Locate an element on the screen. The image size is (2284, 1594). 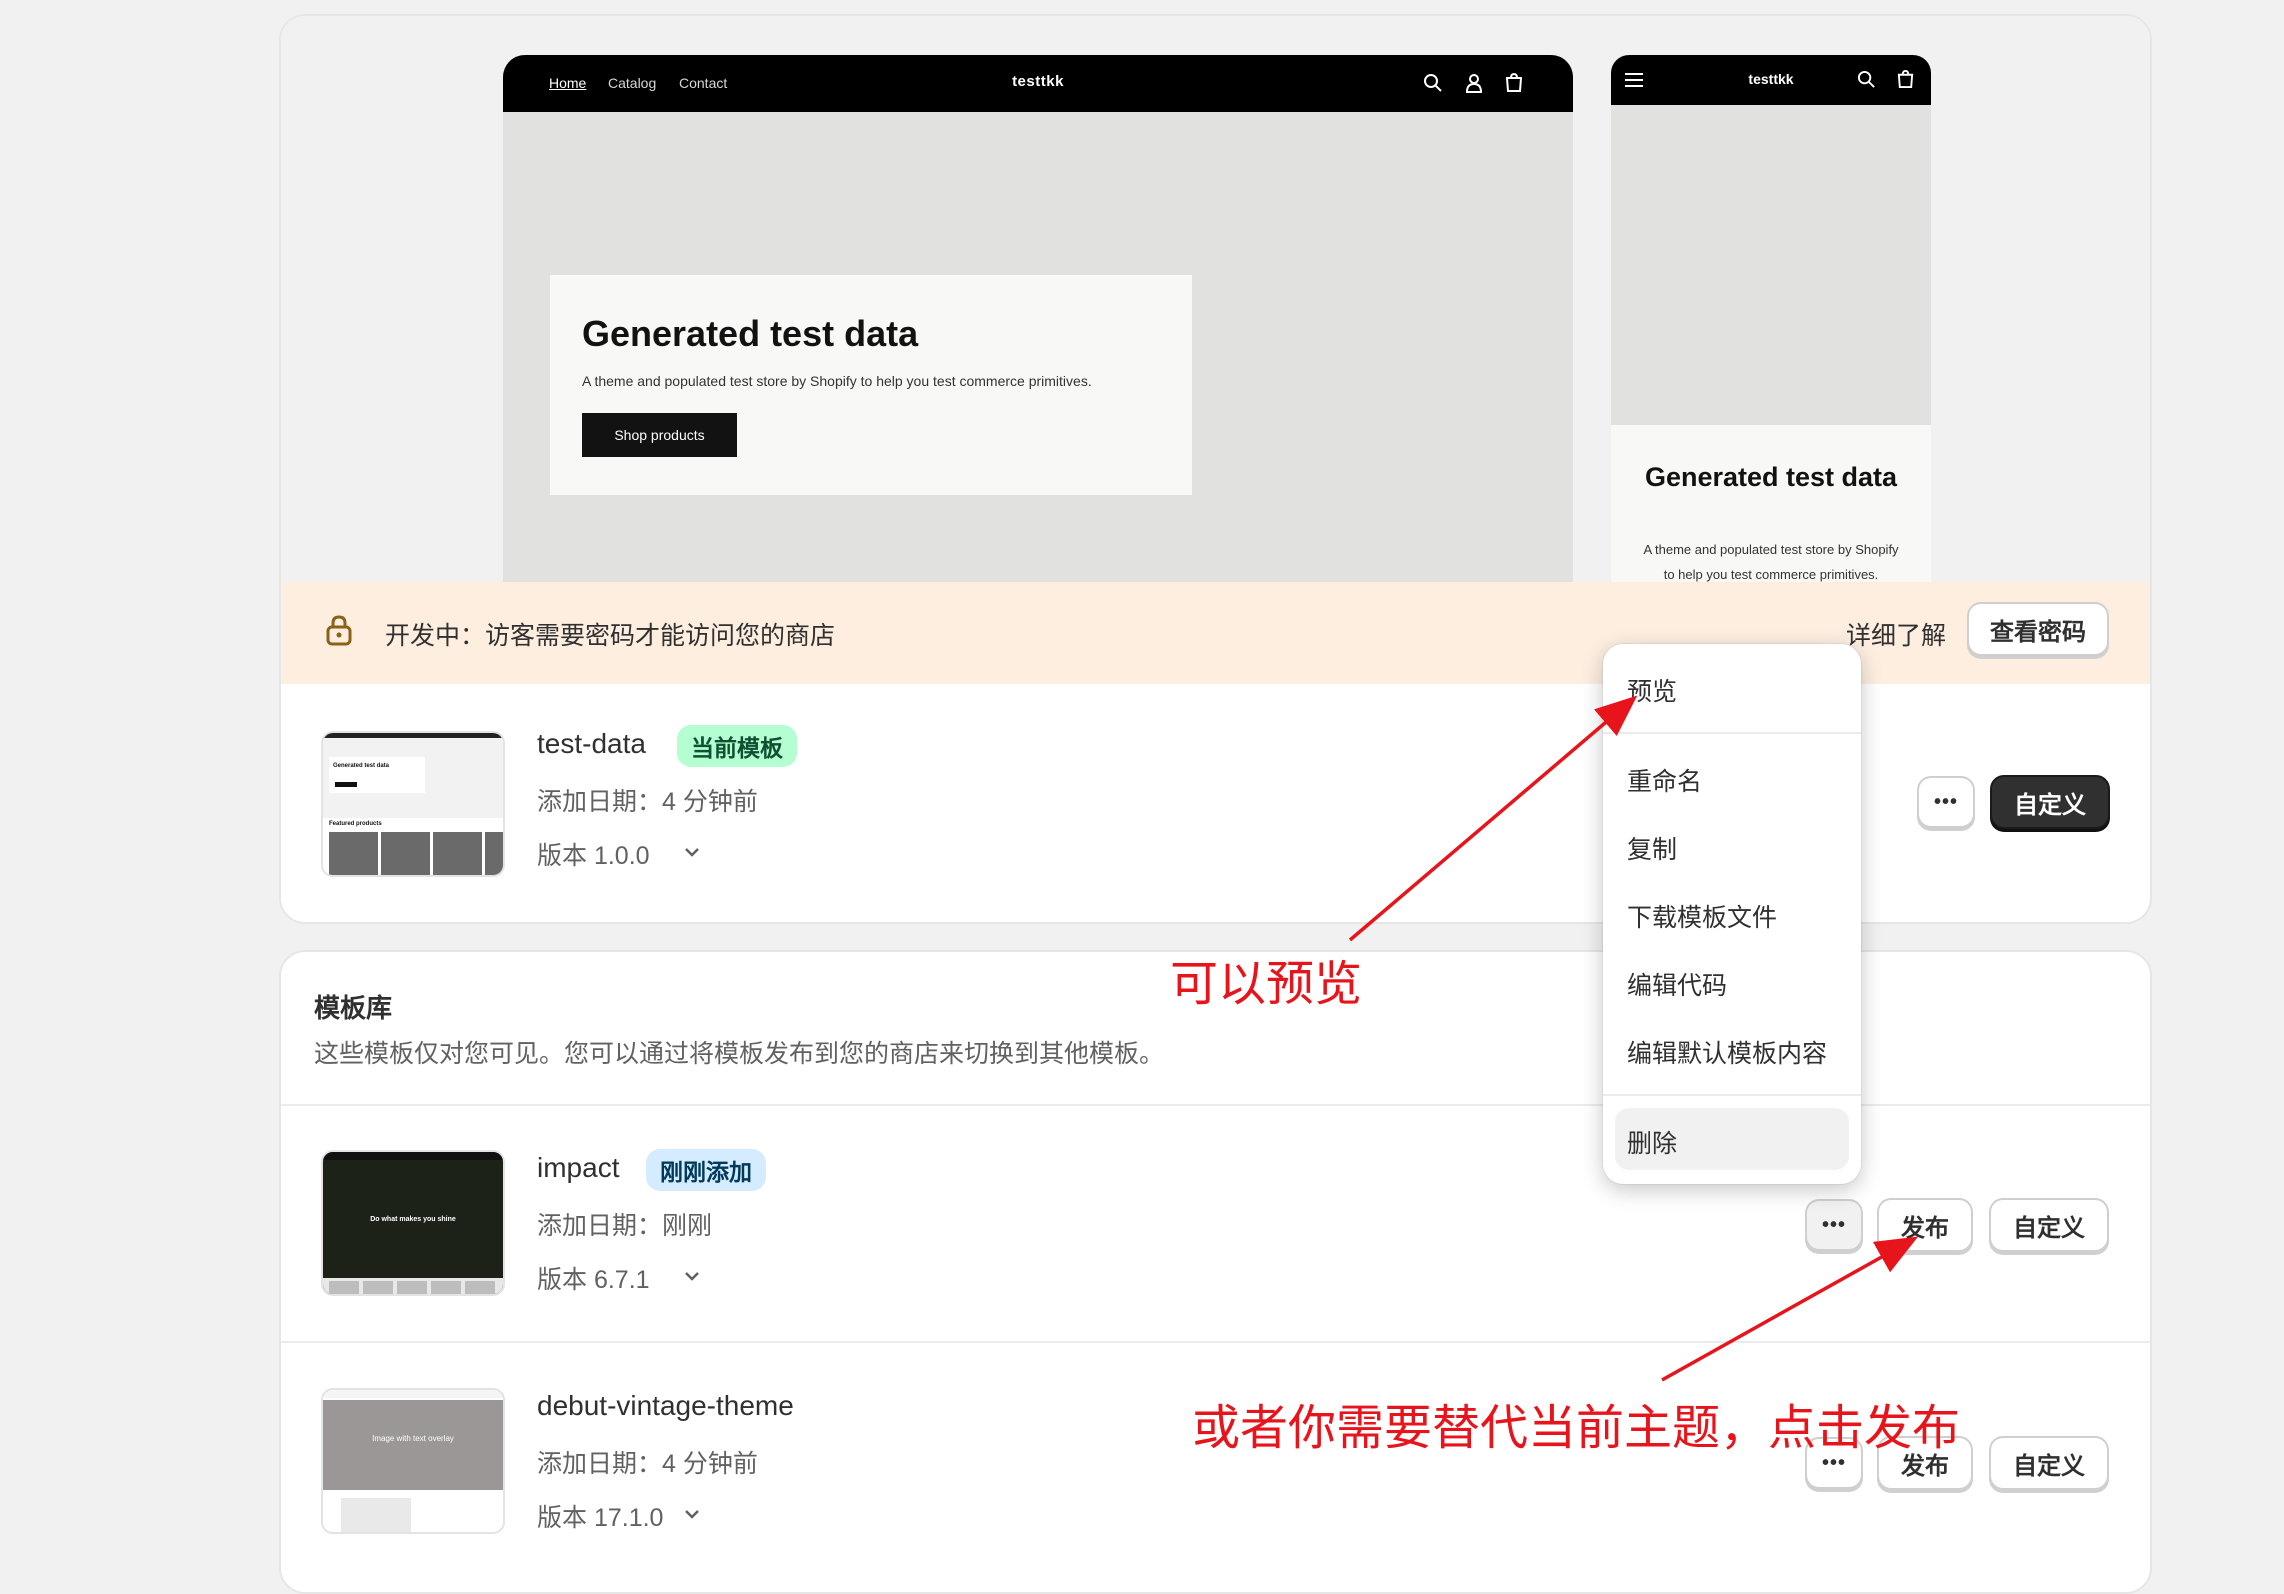
arrow-to-preview is located at coordinates (1493, 818).